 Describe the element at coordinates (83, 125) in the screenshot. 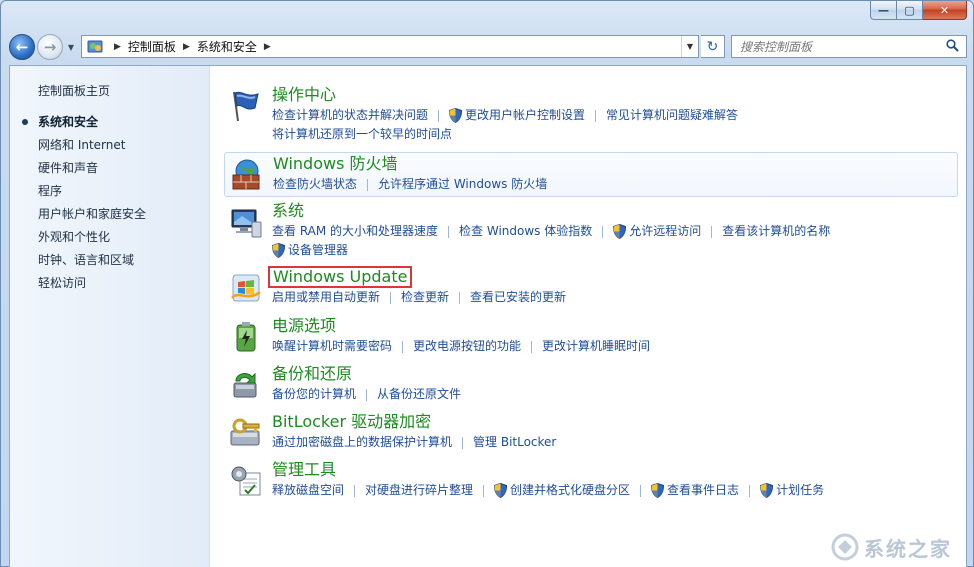

I see `sidebar-item-system-security: 系统和安全` at that location.